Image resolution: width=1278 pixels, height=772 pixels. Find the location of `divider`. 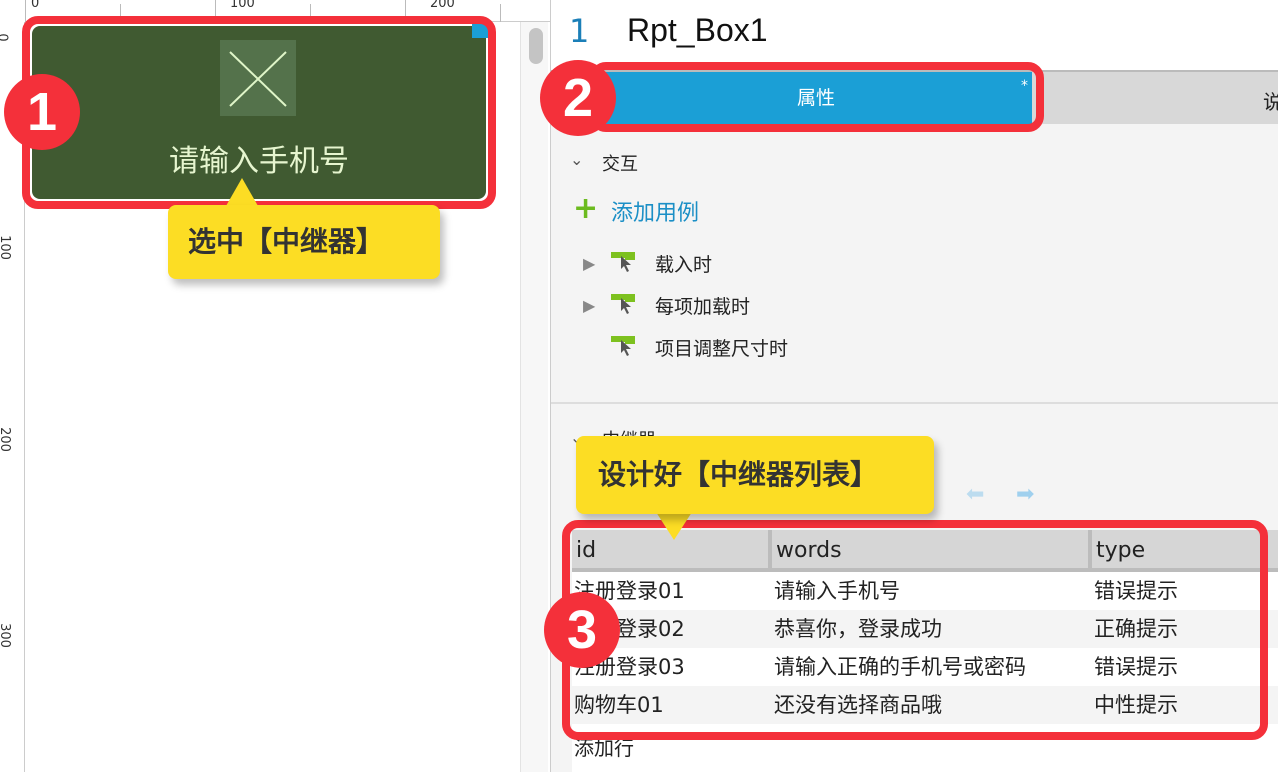

divider is located at coordinates (914, 403).